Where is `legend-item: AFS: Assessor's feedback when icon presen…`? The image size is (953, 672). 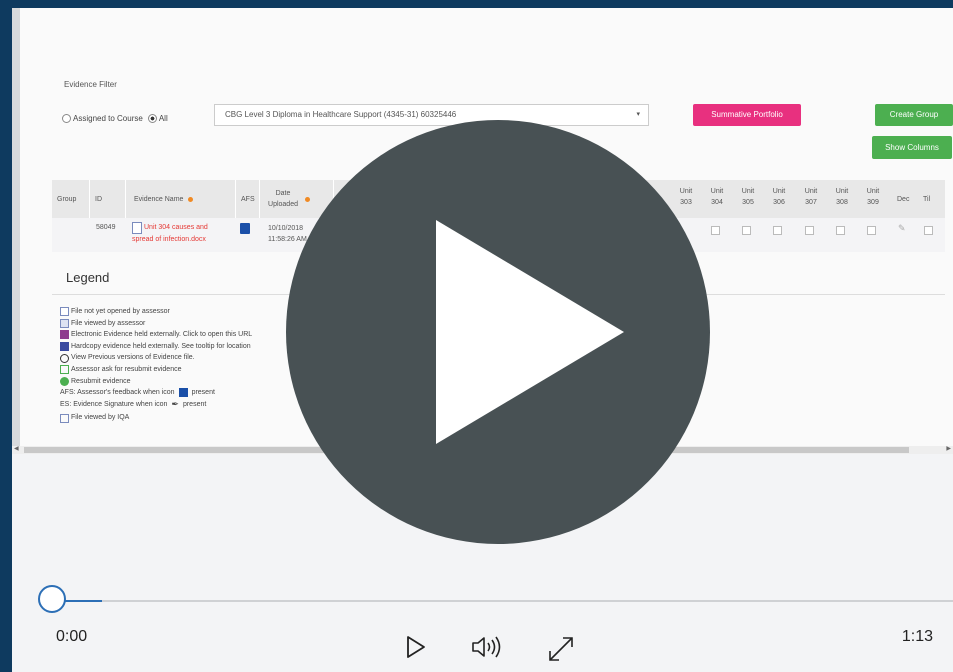
legend-item: AFS: Assessor's feedback when icon presen… is located at coordinates (156, 393).